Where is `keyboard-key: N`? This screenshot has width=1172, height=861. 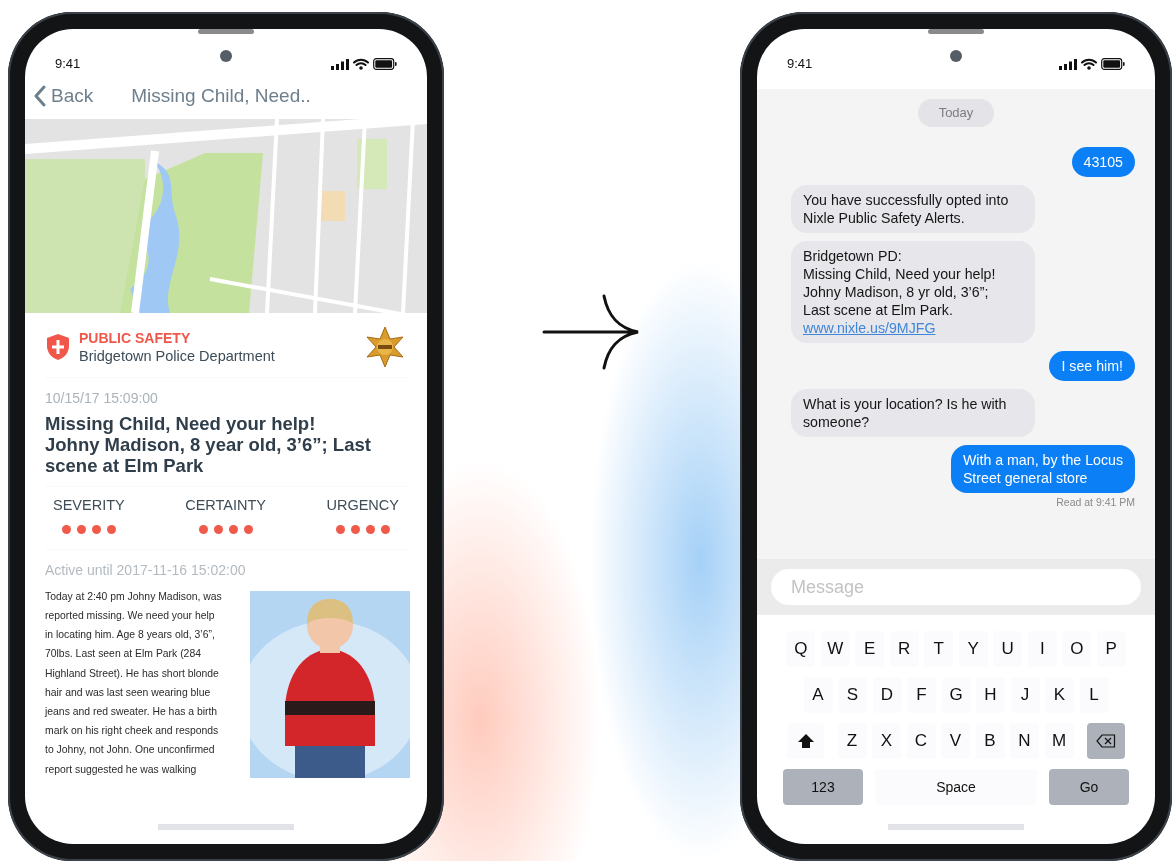
keyboard-key: N is located at coordinates (1024, 741).